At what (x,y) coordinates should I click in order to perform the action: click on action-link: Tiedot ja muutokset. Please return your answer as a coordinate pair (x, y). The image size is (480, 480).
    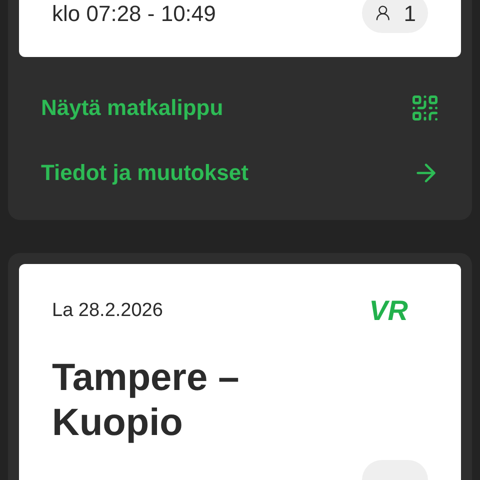
    Looking at the image, I should click on (240, 172).